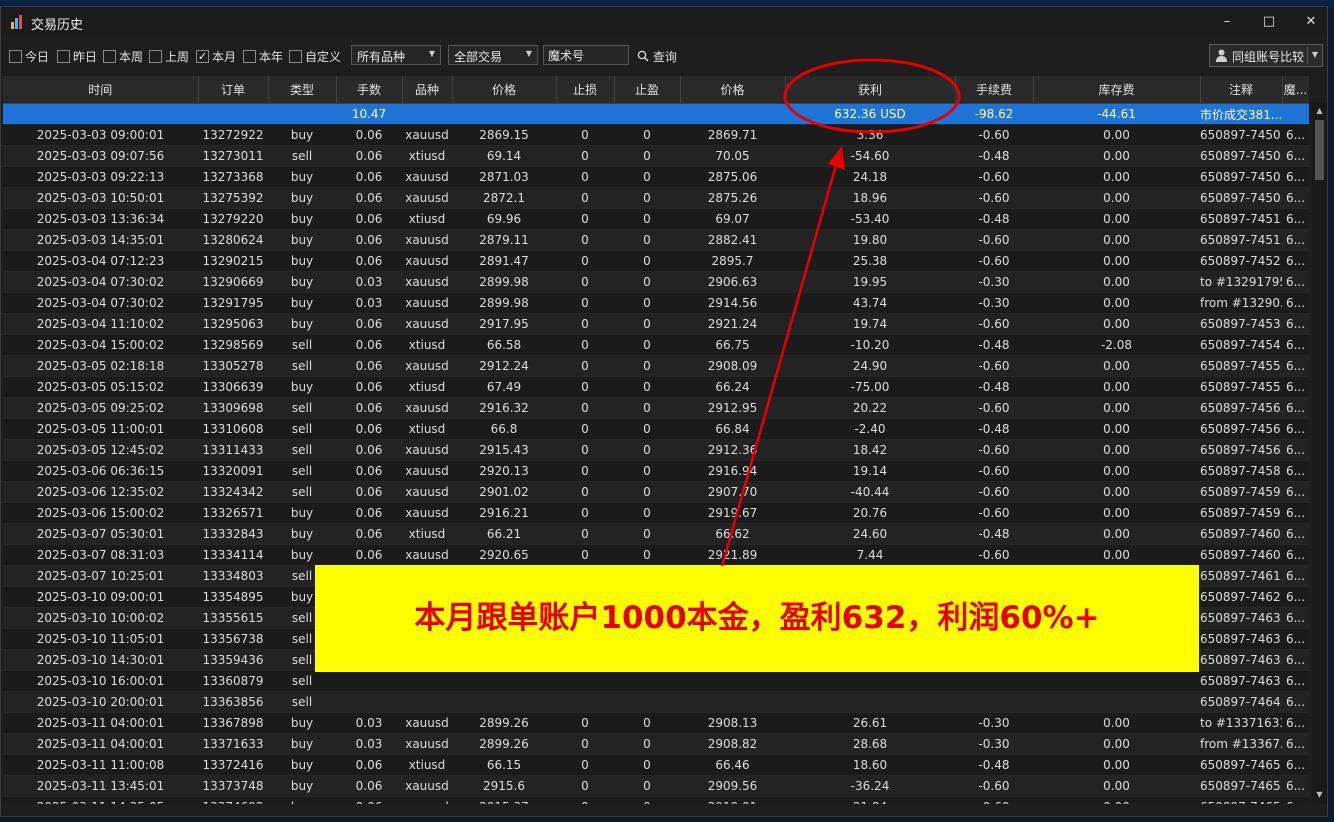  Describe the element at coordinates (836, 158) in the screenshot. I see `annotation-arrowhead` at that location.